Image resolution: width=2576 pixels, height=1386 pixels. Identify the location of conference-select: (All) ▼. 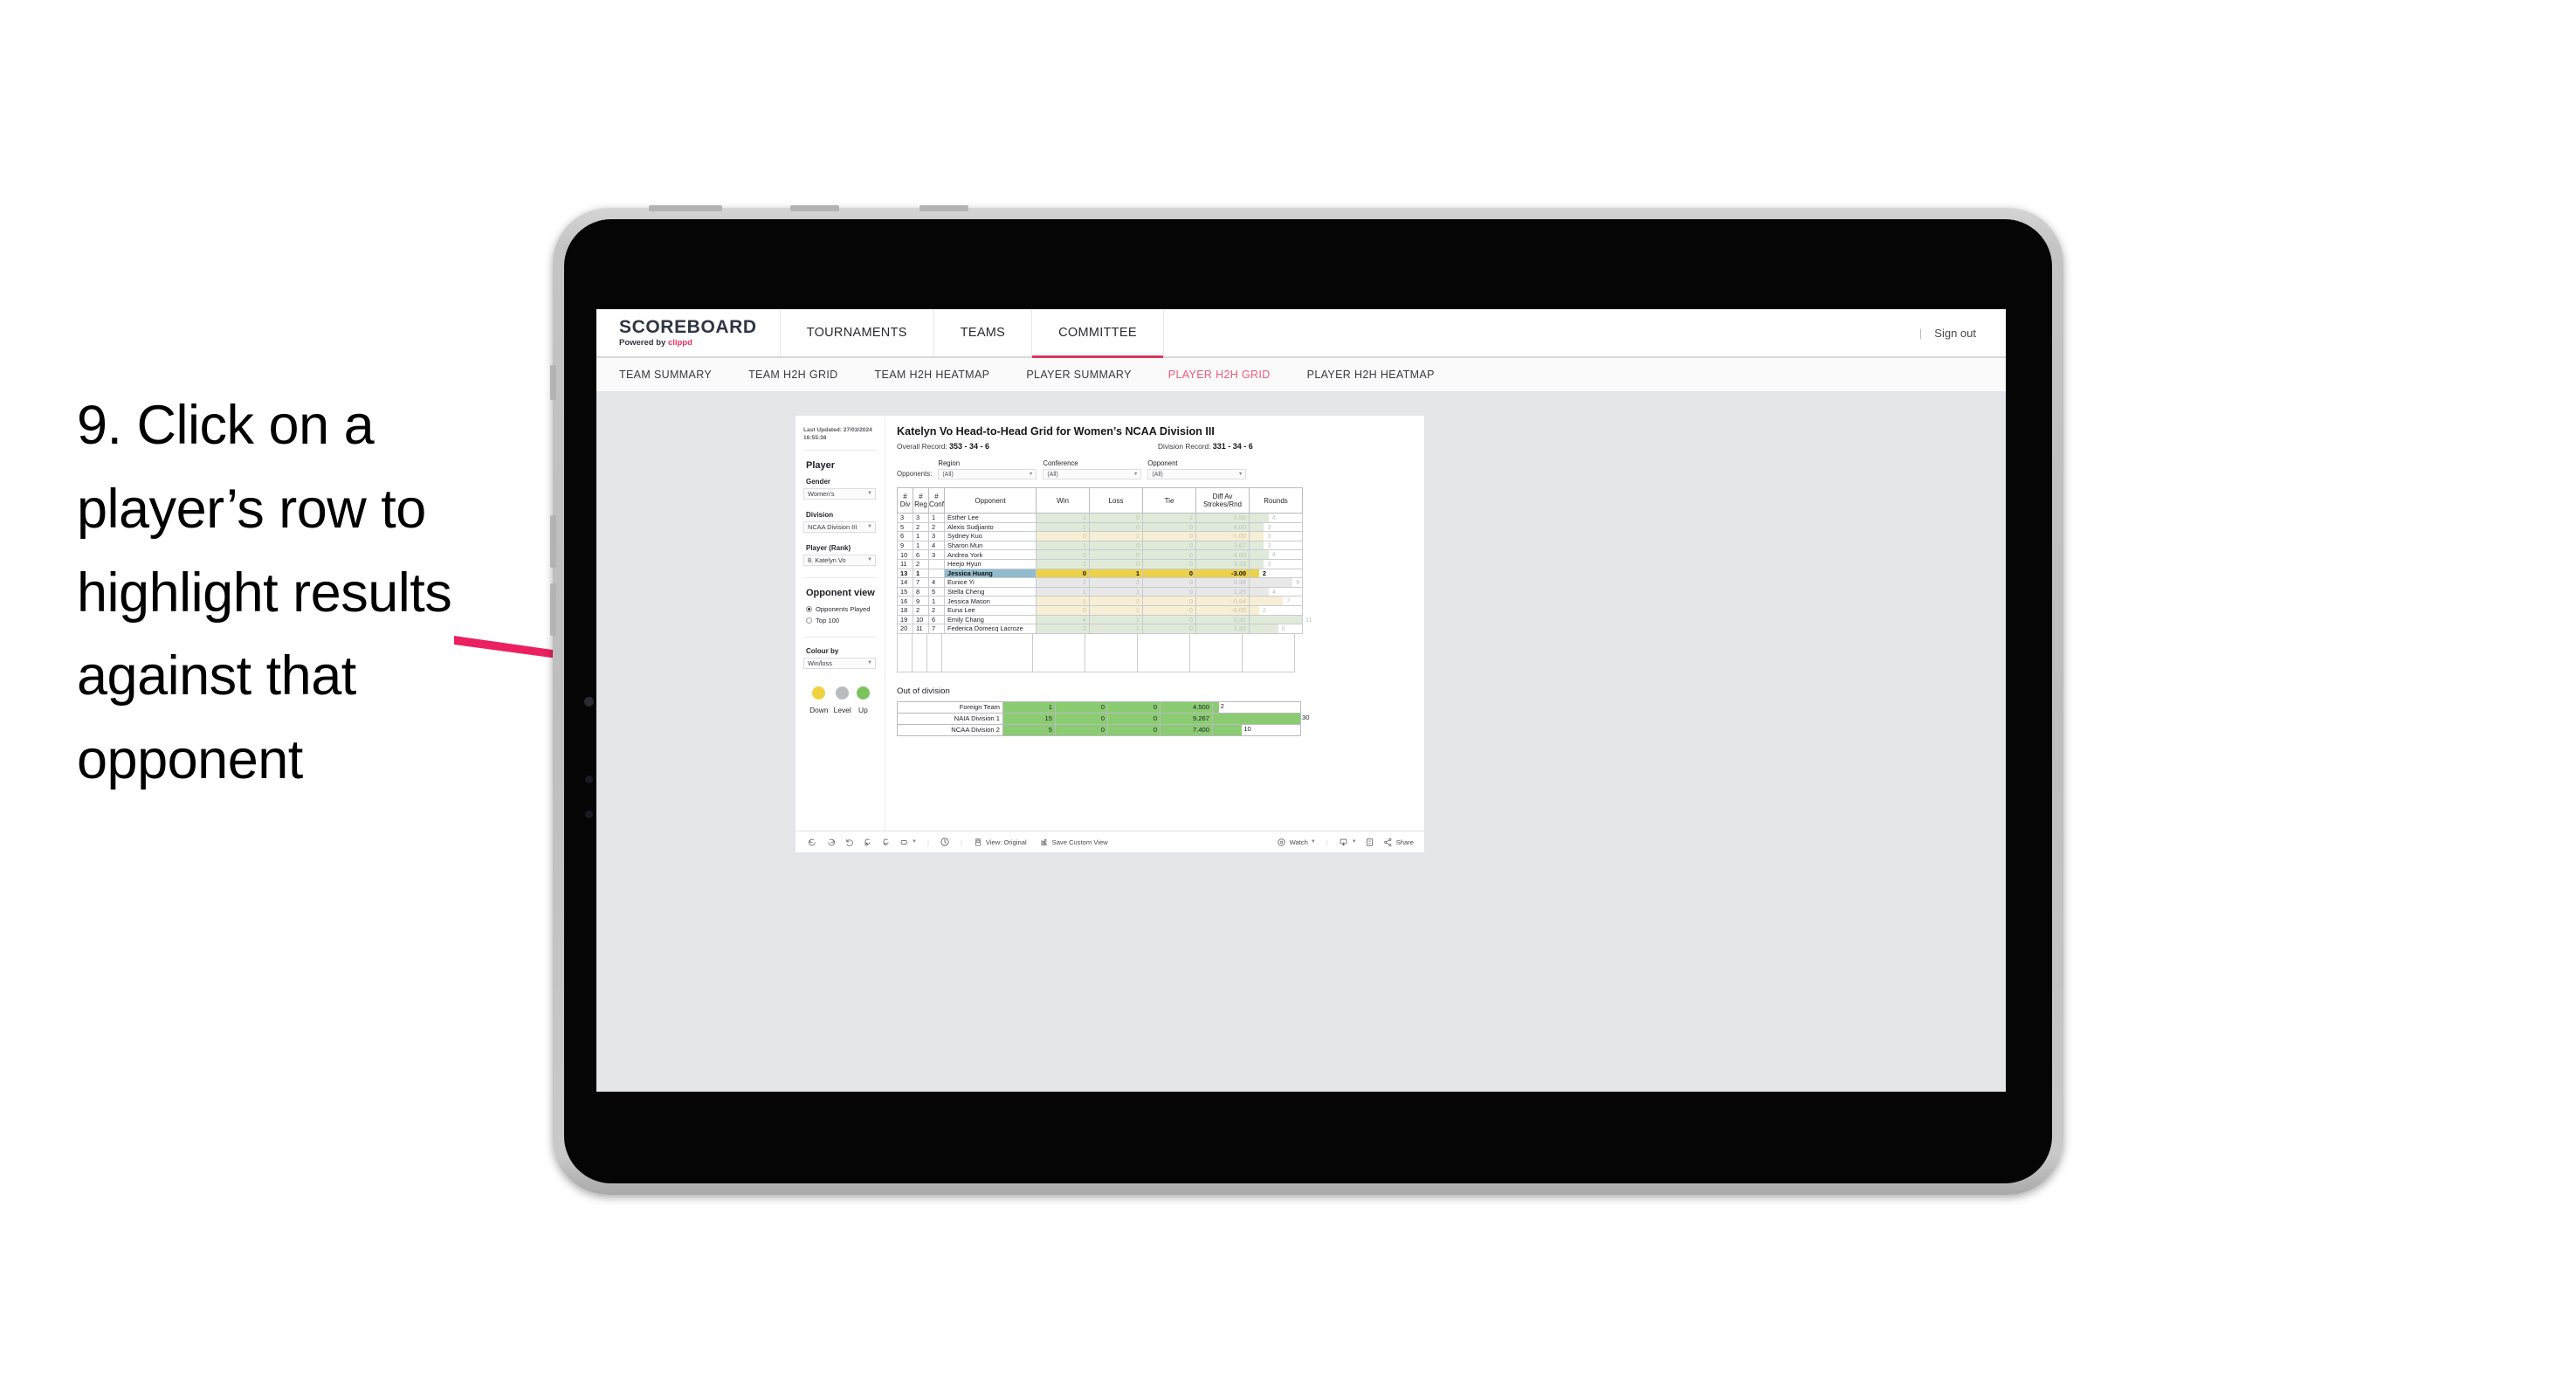
(1092, 474).